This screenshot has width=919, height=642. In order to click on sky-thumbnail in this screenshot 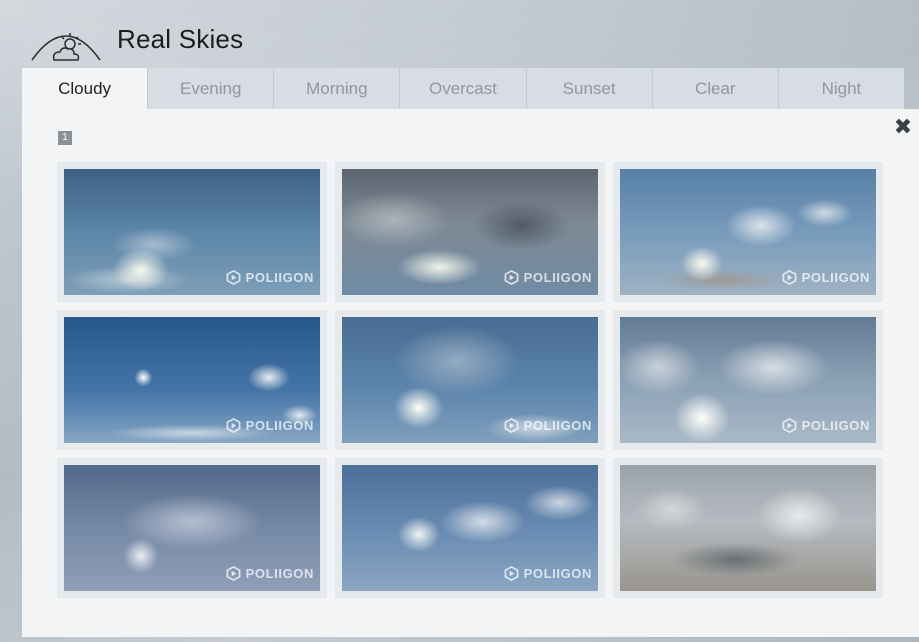, I will do `click(748, 528)`.